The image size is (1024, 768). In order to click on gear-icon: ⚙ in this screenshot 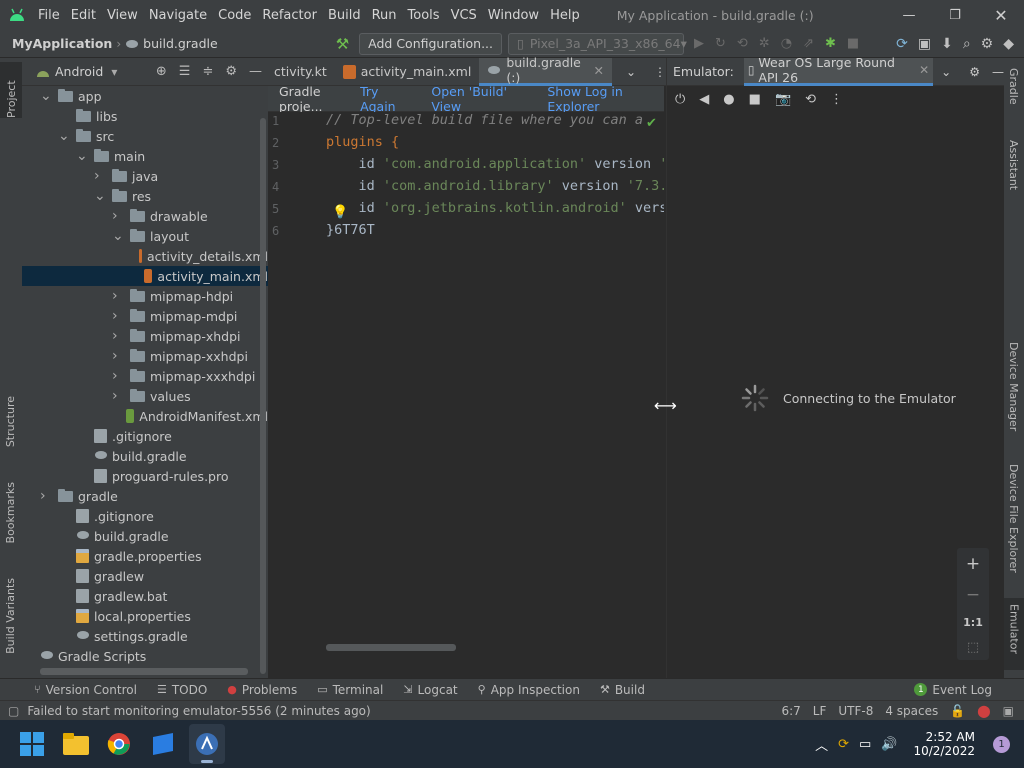, I will do `click(231, 71)`.